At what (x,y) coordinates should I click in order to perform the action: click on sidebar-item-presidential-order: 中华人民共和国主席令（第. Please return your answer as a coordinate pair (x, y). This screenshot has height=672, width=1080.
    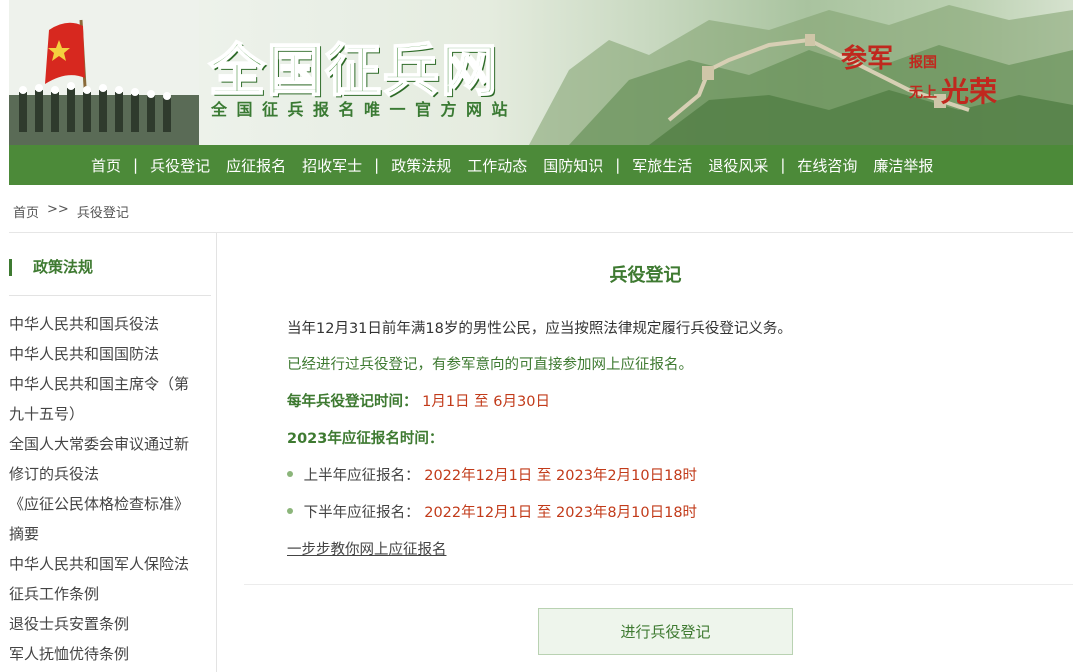
    Looking at the image, I should click on (109, 384).